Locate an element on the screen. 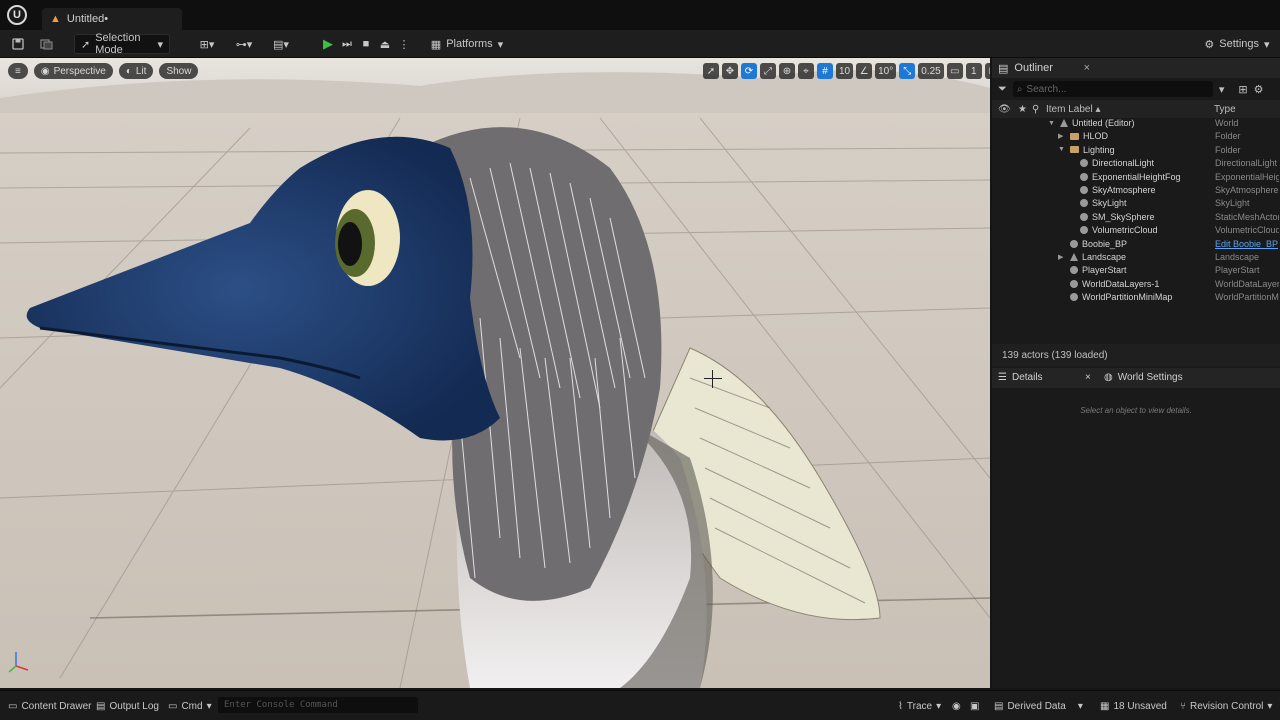  more-options-icon: ⋮ is located at coordinates (404, 44).